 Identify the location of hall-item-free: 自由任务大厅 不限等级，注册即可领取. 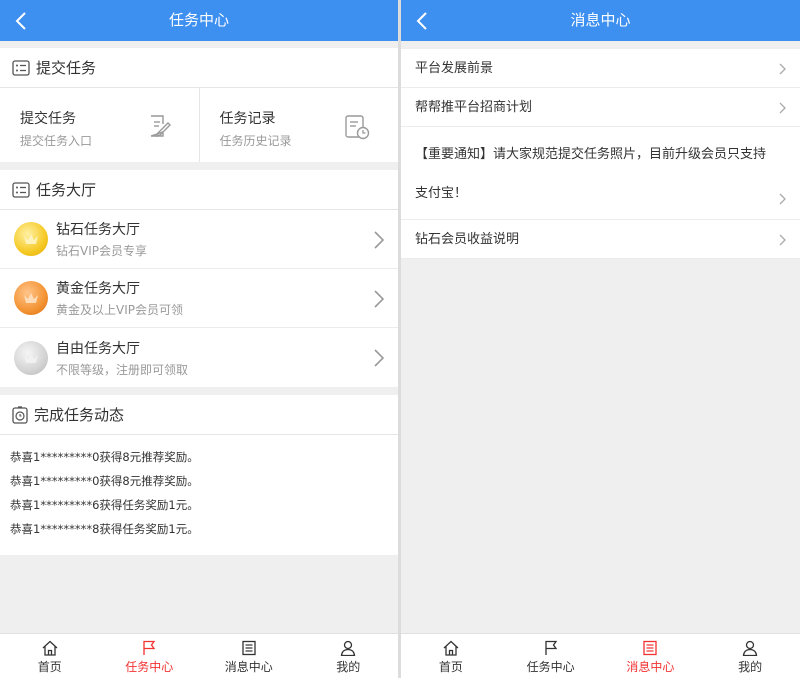
(199, 357).